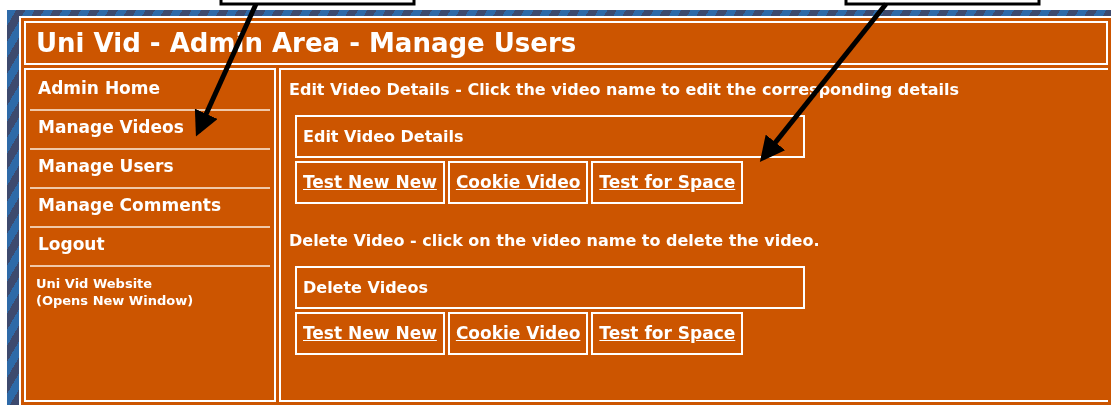 The image size is (1111, 405). What do you see at coordinates (150, 169) in the screenshot?
I see `nav-link: Manage Users` at bounding box center [150, 169].